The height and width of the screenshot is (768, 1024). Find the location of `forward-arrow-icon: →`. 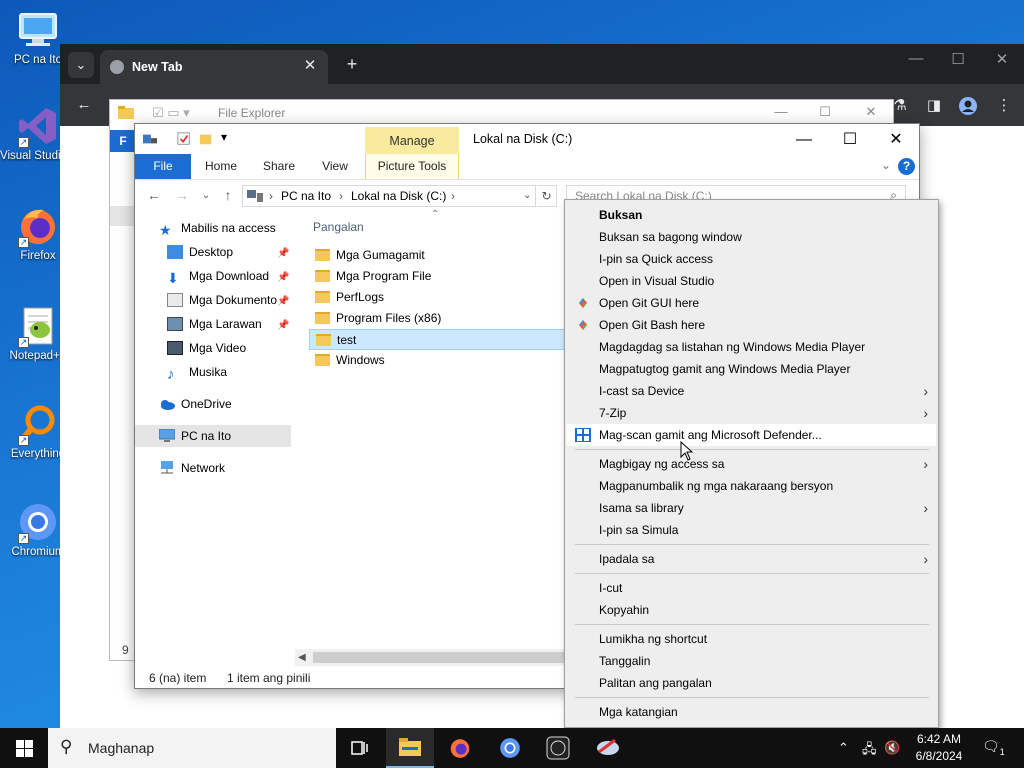

forward-arrow-icon: → is located at coordinates (182, 195).